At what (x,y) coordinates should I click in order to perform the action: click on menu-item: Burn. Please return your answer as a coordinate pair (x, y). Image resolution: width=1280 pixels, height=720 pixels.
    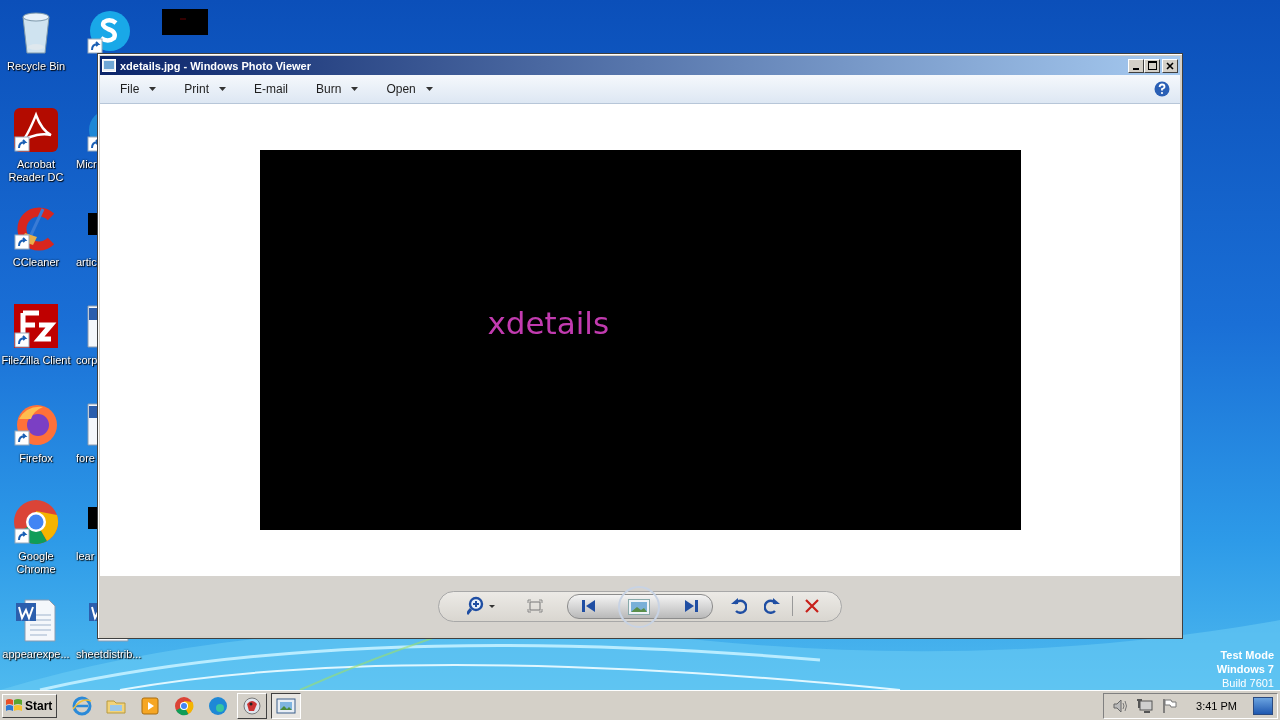
    Looking at the image, I should click on (337, 89).